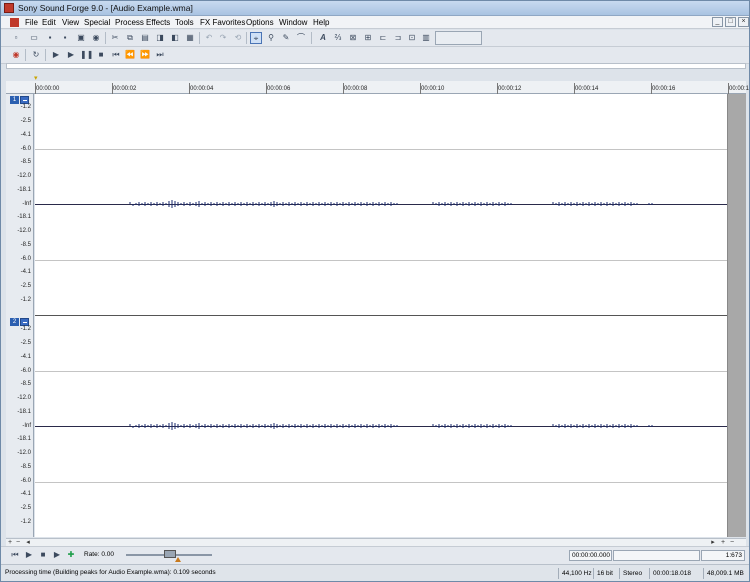  What do you see at coordinates (99, 554) in the screenshot?
I see `rate-label: Rate: 0.00` at bounding box center [99, 554].